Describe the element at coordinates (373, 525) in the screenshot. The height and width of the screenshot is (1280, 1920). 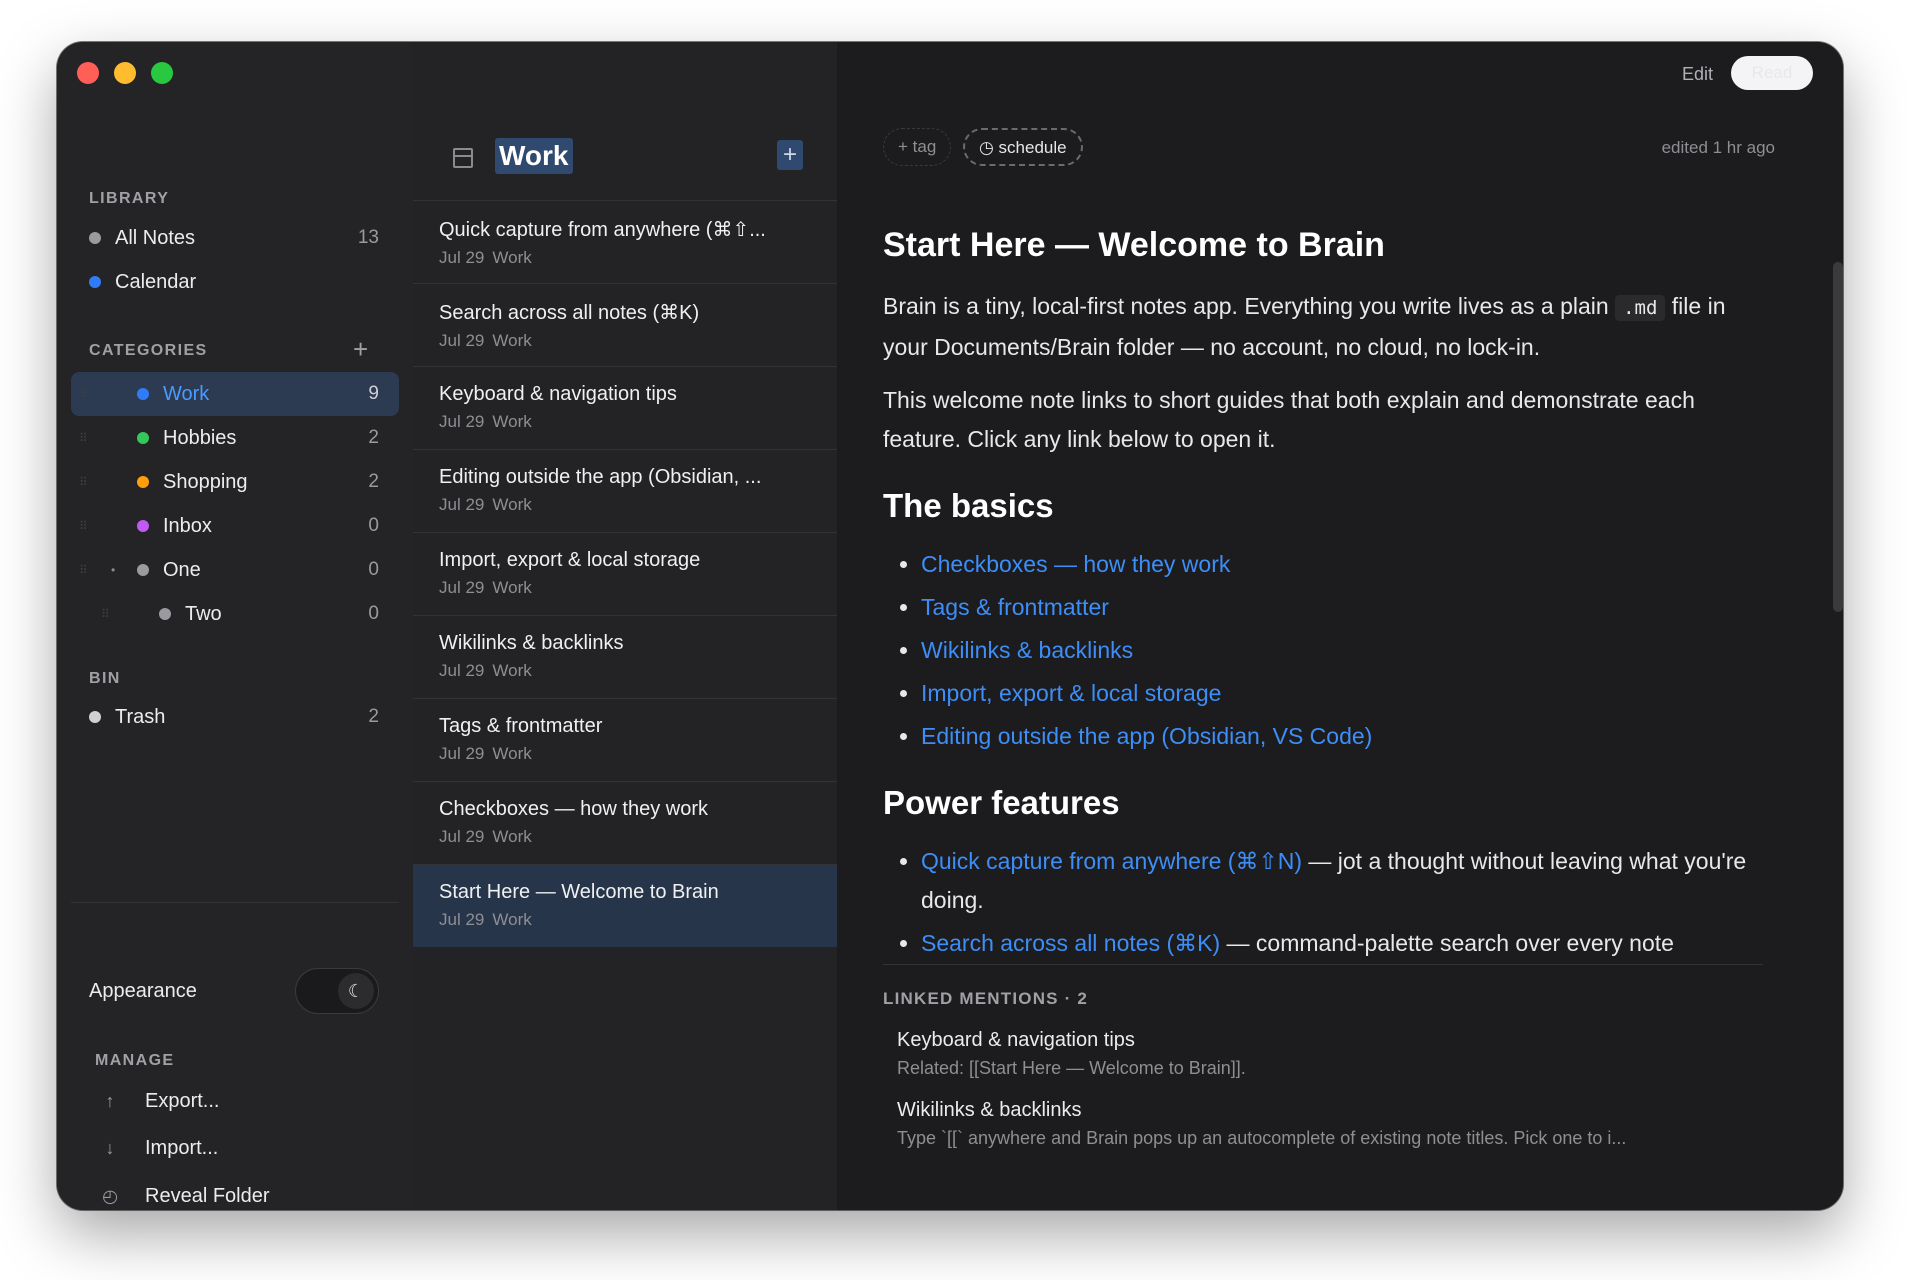
I see `sidebar-item-count: 0` at that location.